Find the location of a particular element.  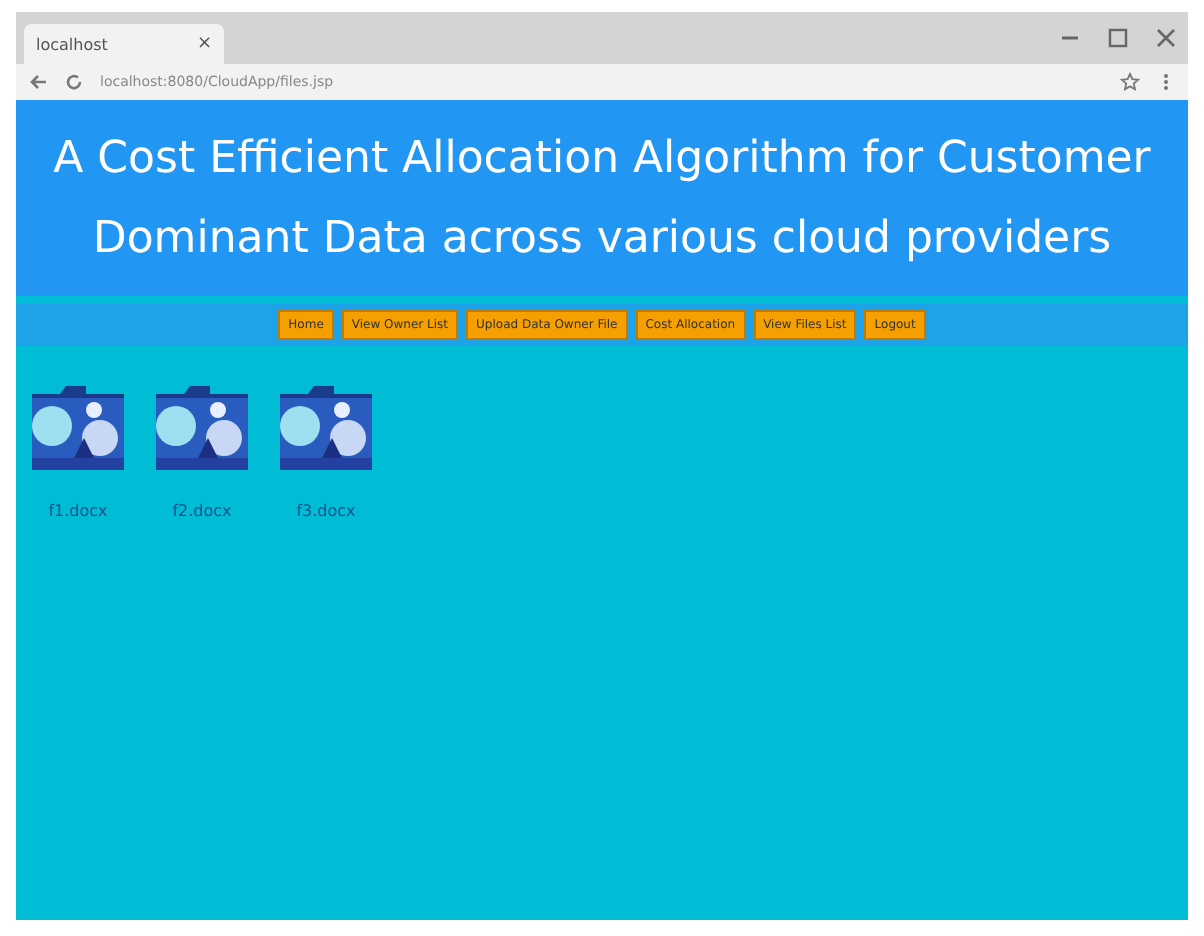

maximize-icon is located at coordinates (1118, 38).